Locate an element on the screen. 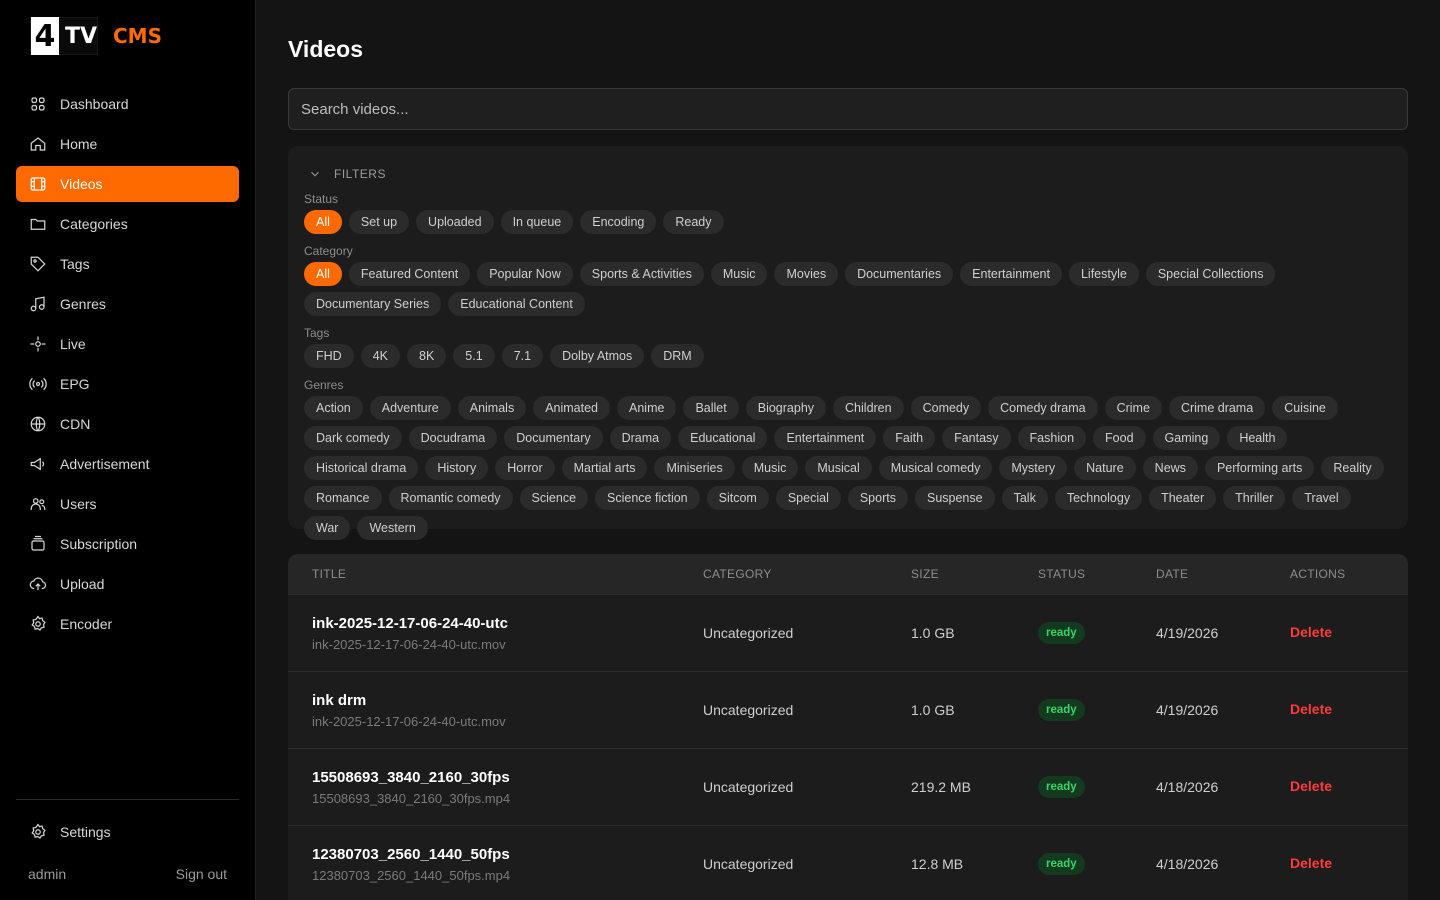 This screenshot has height=900, width=1440. genres-chip: Ballet is located at coordinates (711, 408).